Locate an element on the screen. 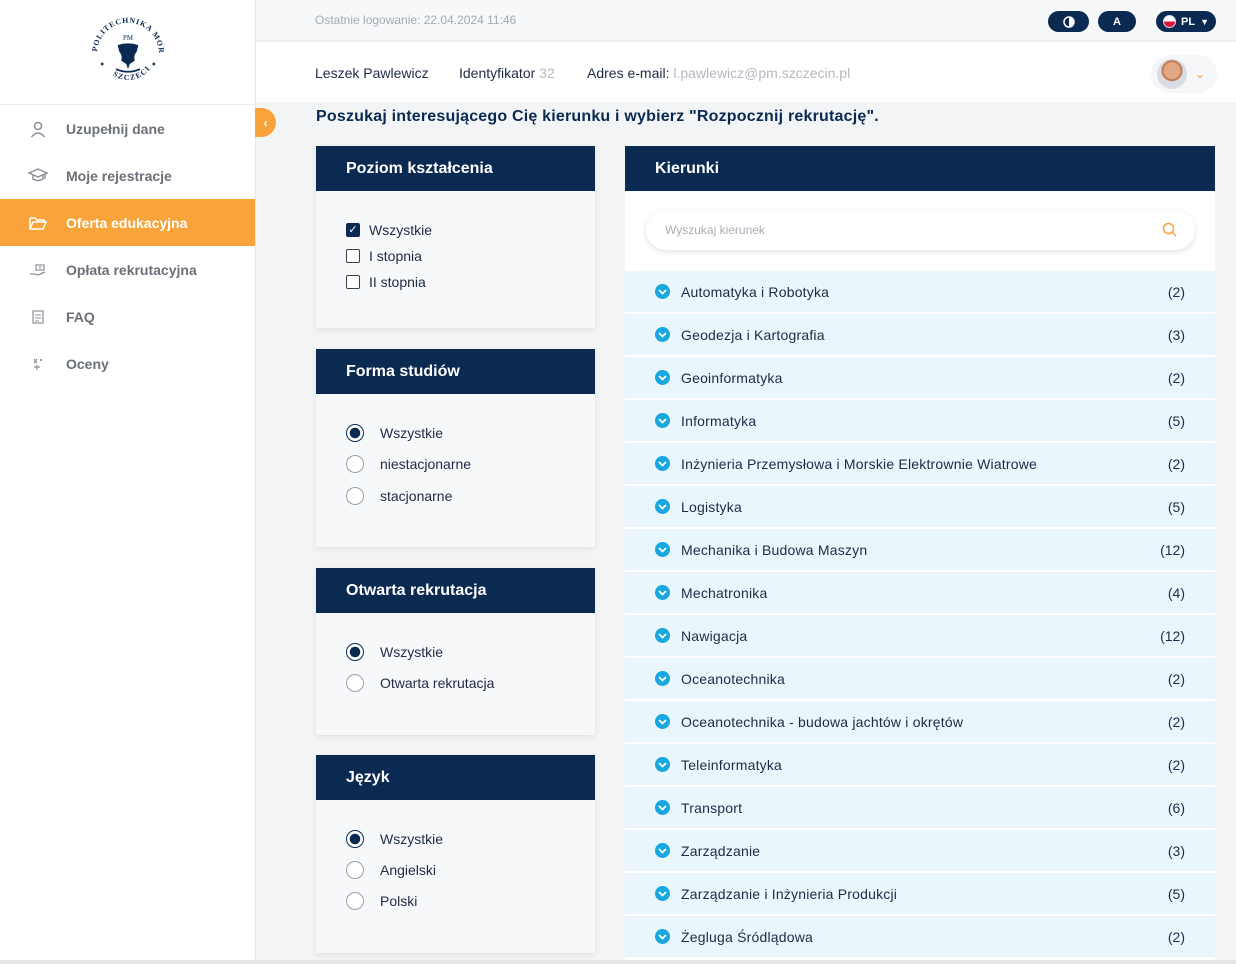 Image resolution: width=1236 pixels, height=964 pixels. sidebar-item-my-registrations: Moje rejestracje is located at coordinates (127, 175).